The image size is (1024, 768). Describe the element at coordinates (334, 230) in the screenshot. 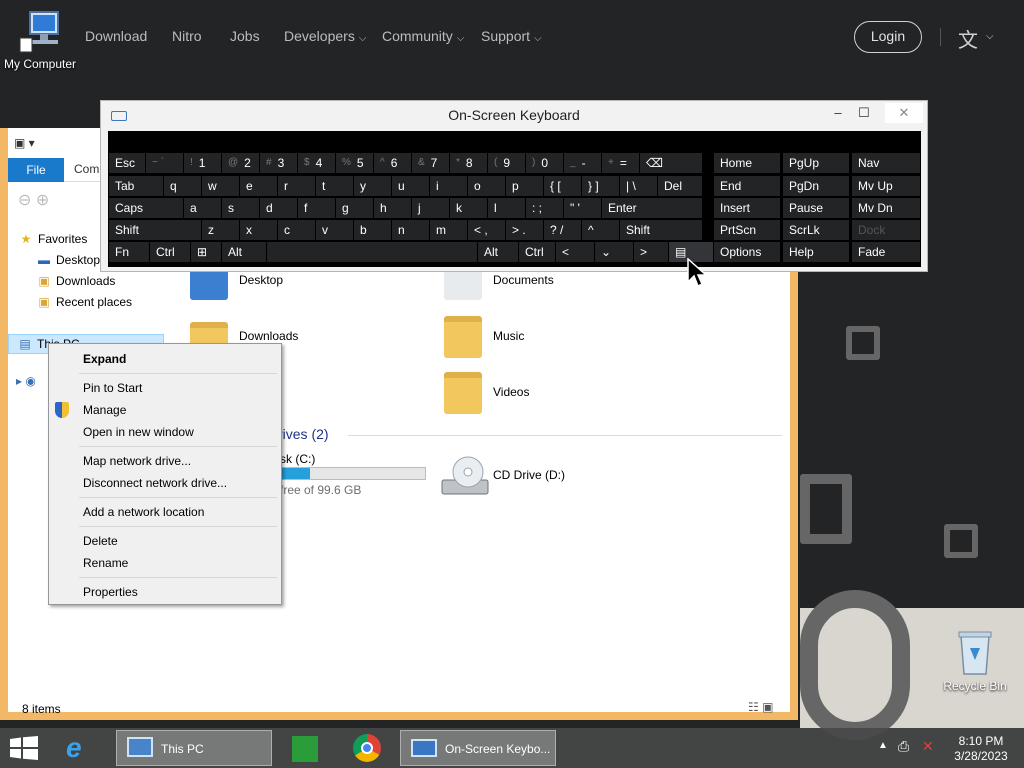

I see `key-row4-4: v` at that location.